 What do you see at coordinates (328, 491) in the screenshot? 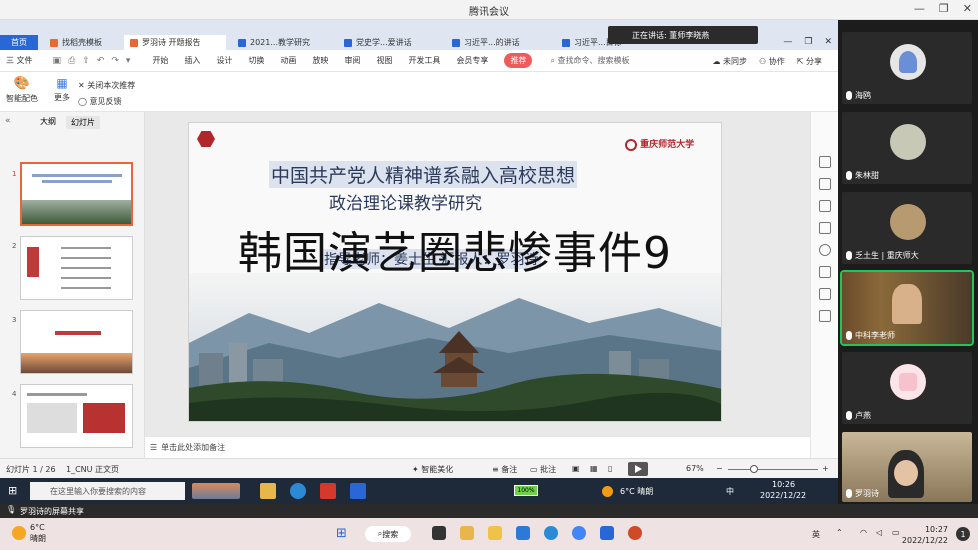
I see `wps-icon` at bounding box center [328, 491].